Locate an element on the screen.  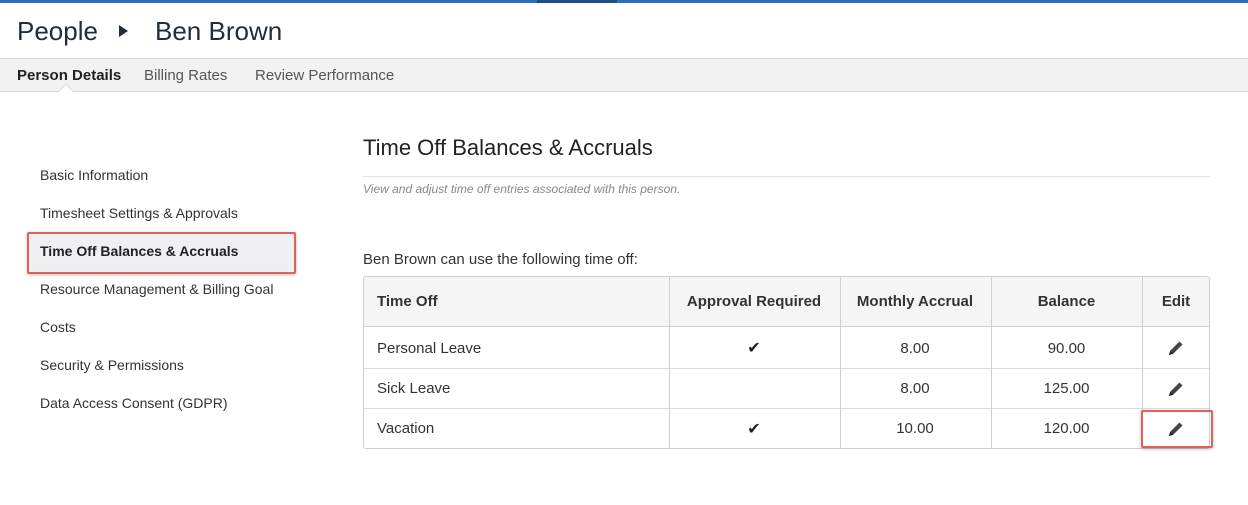
table-row: Sick Leave 8.00 125.00 is located at coordinates (786, 388).